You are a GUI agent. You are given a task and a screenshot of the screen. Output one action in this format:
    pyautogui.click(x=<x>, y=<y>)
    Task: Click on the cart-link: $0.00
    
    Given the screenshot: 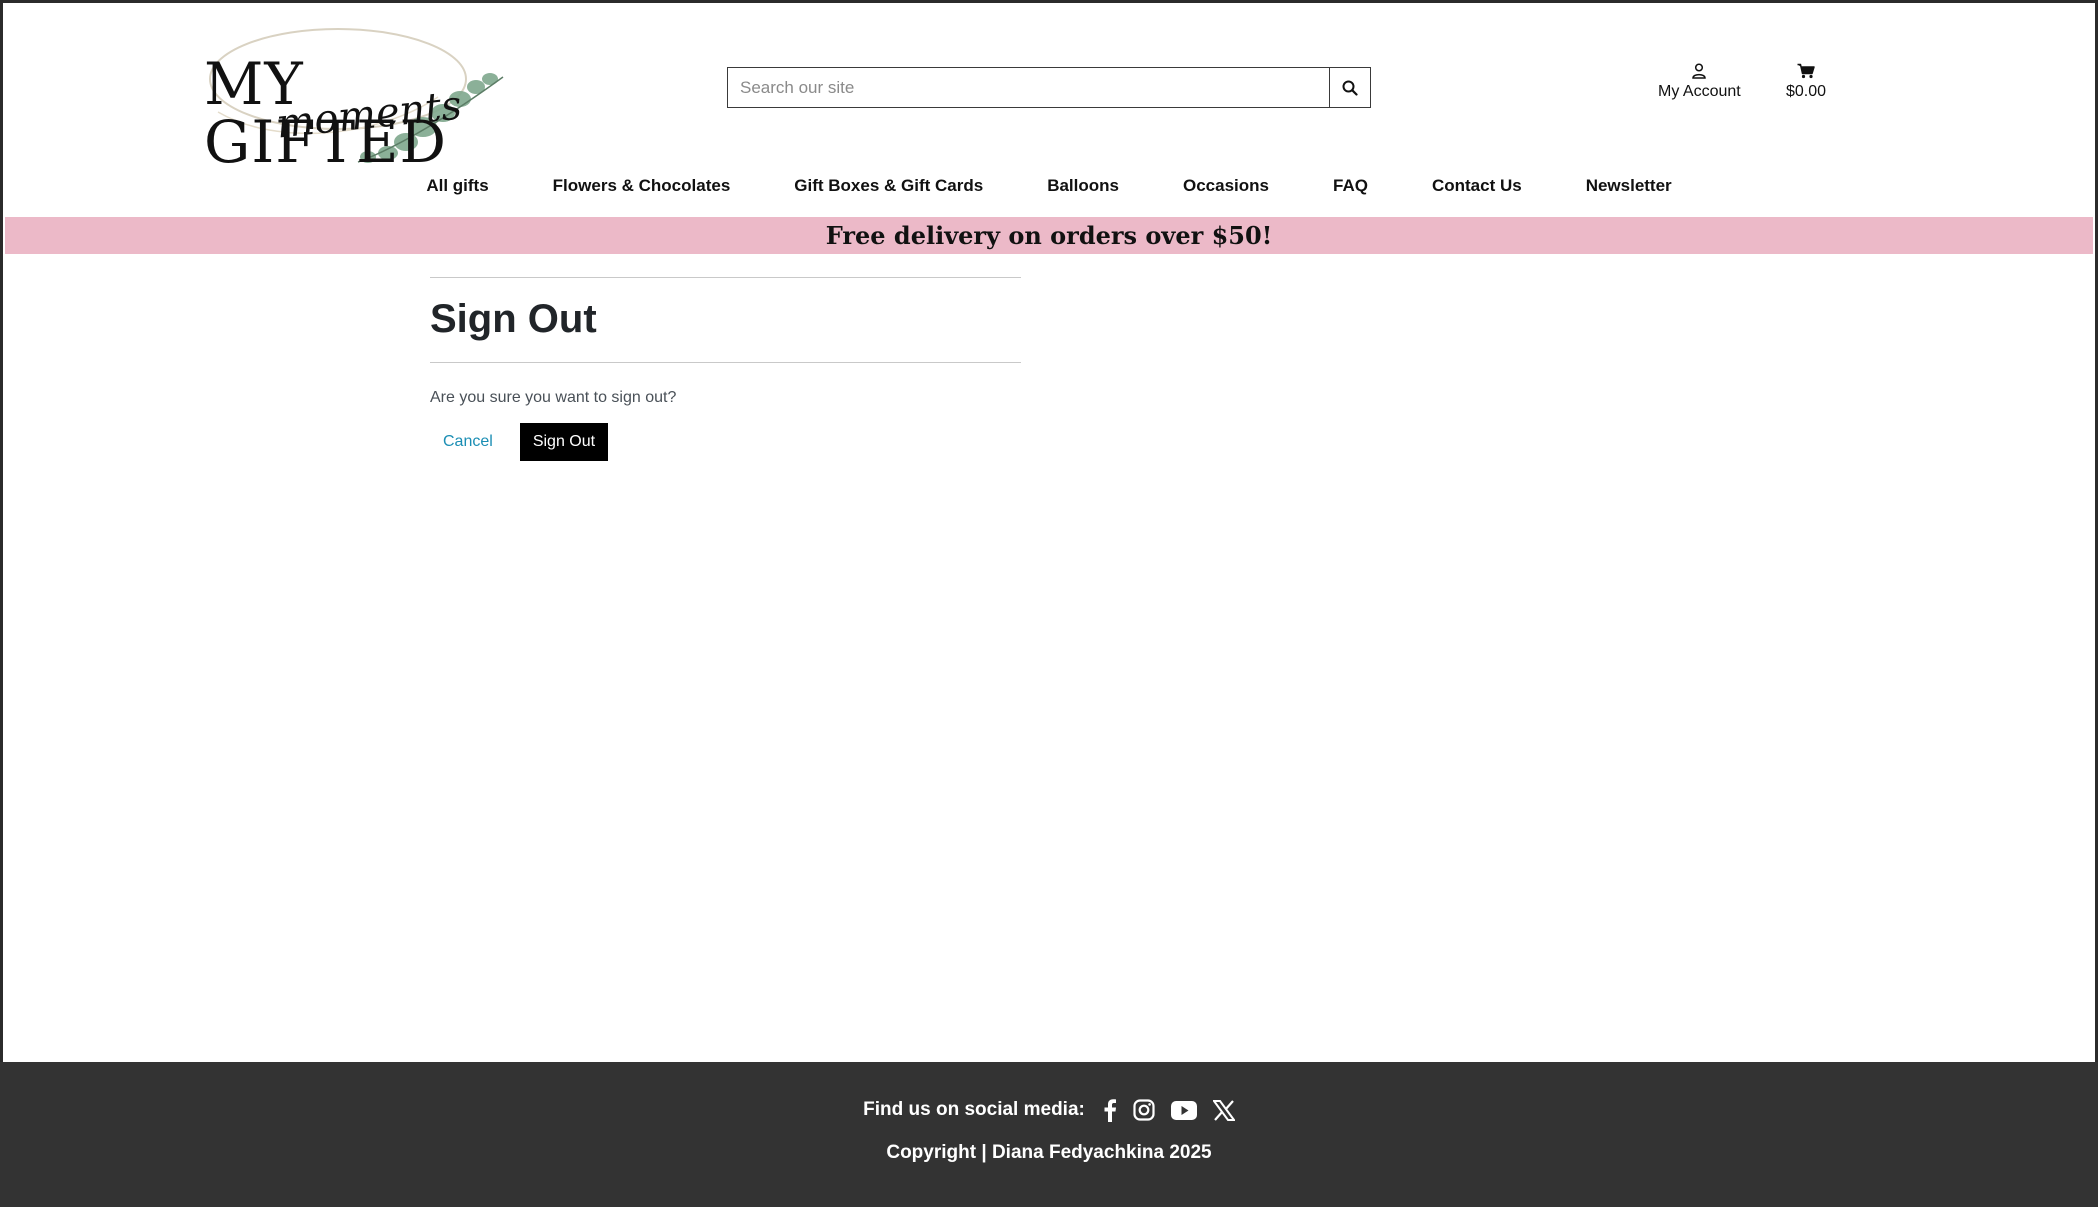 What is the action you would take?
    pyautogui.click(x=1806, y=82)
    